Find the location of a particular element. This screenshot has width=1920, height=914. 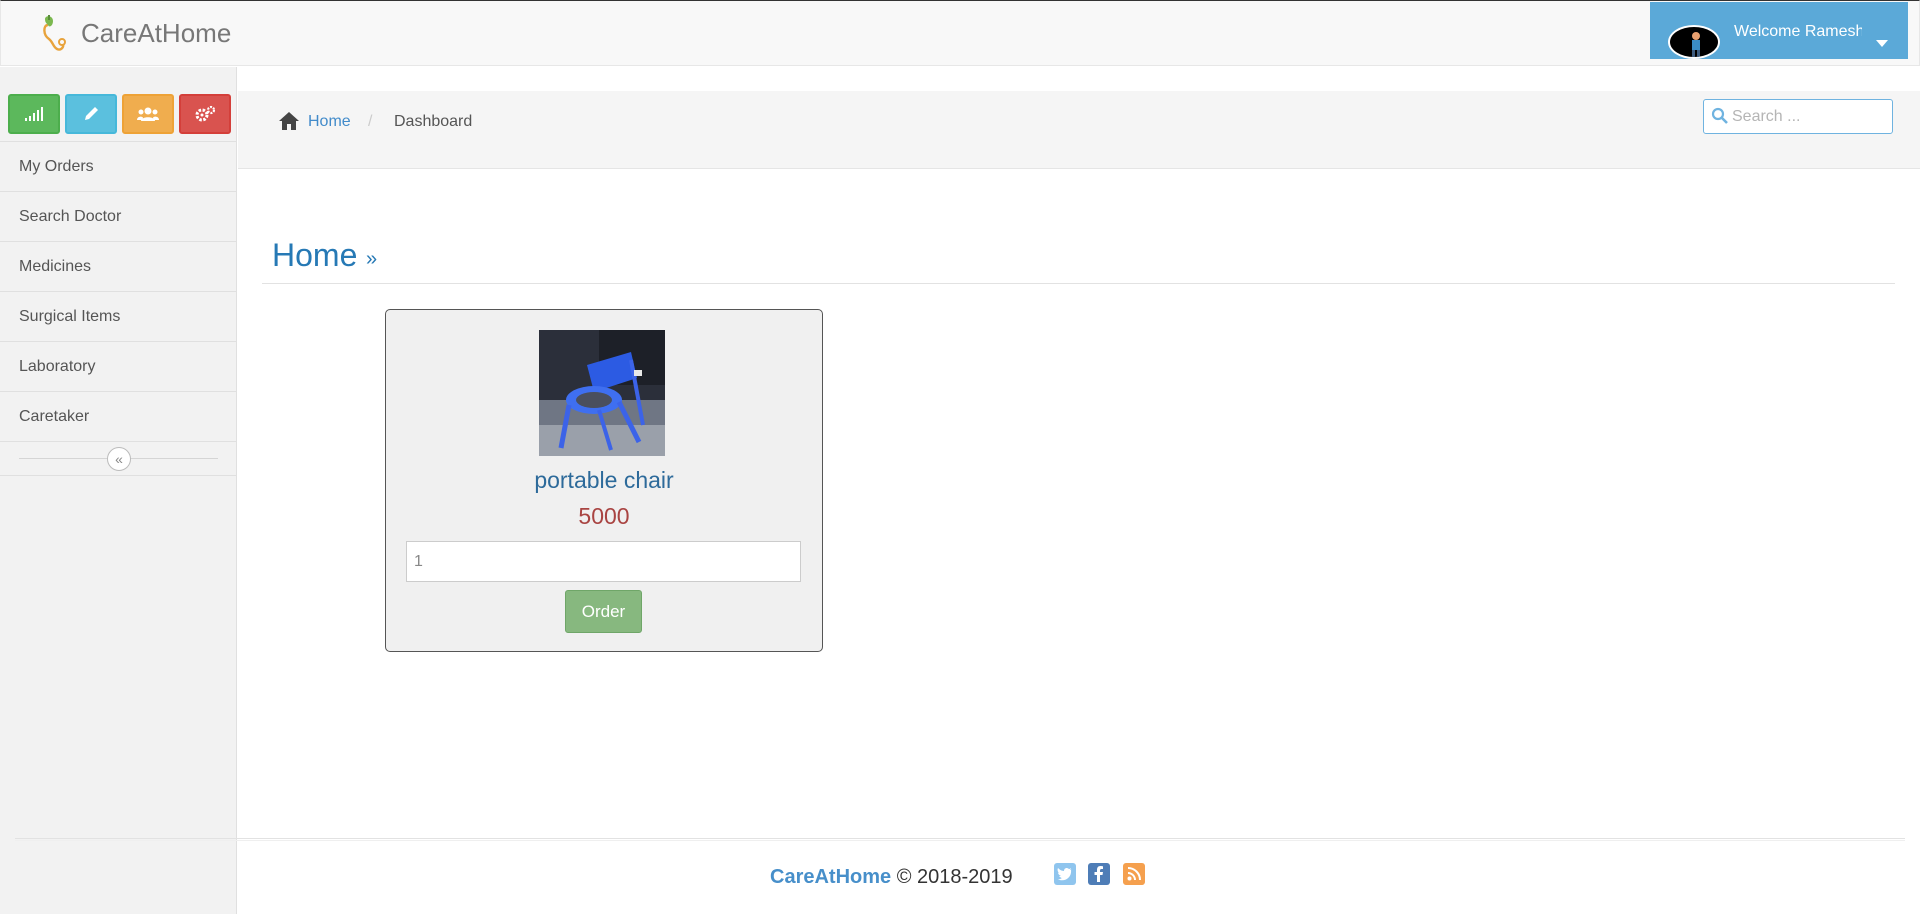

home-icon is located at coordinates (289, 121).